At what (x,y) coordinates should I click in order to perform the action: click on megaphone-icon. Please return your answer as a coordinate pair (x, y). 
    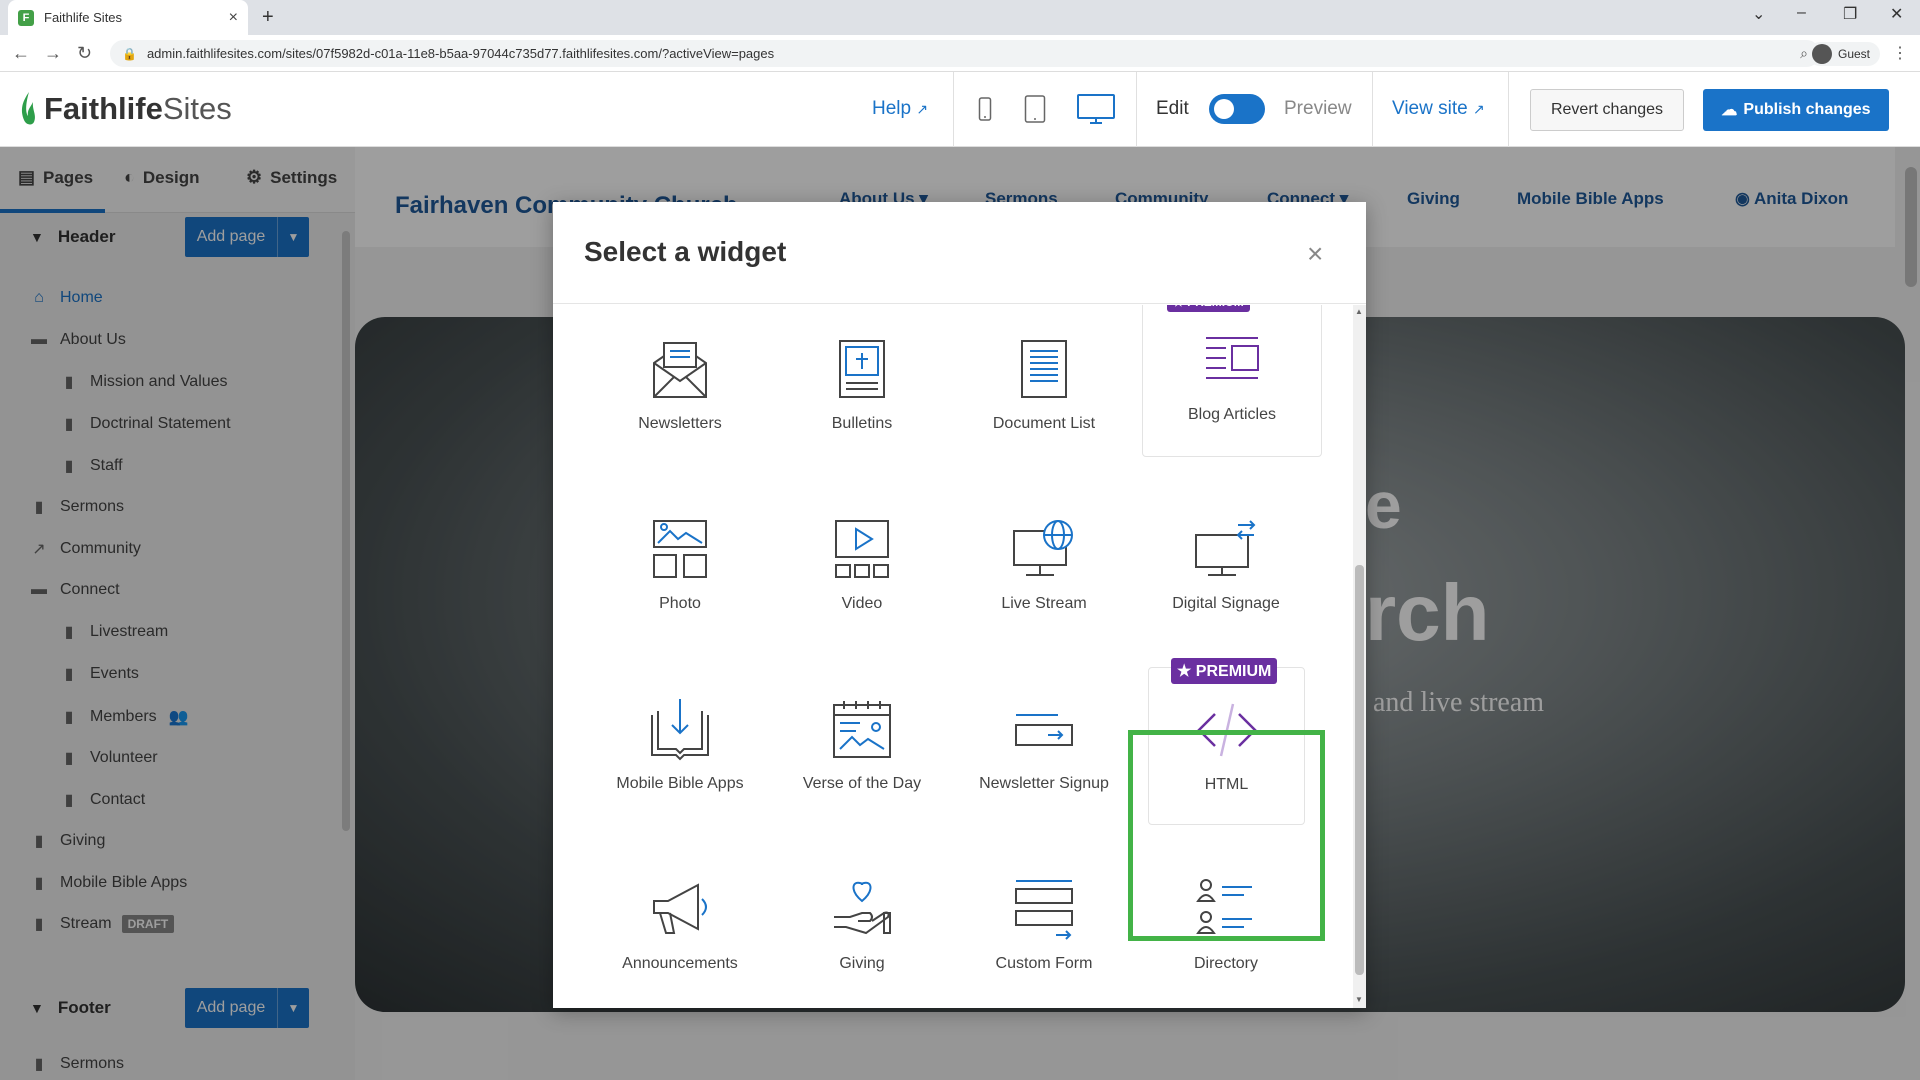
    Looking at the image, I should click on (680, 908).